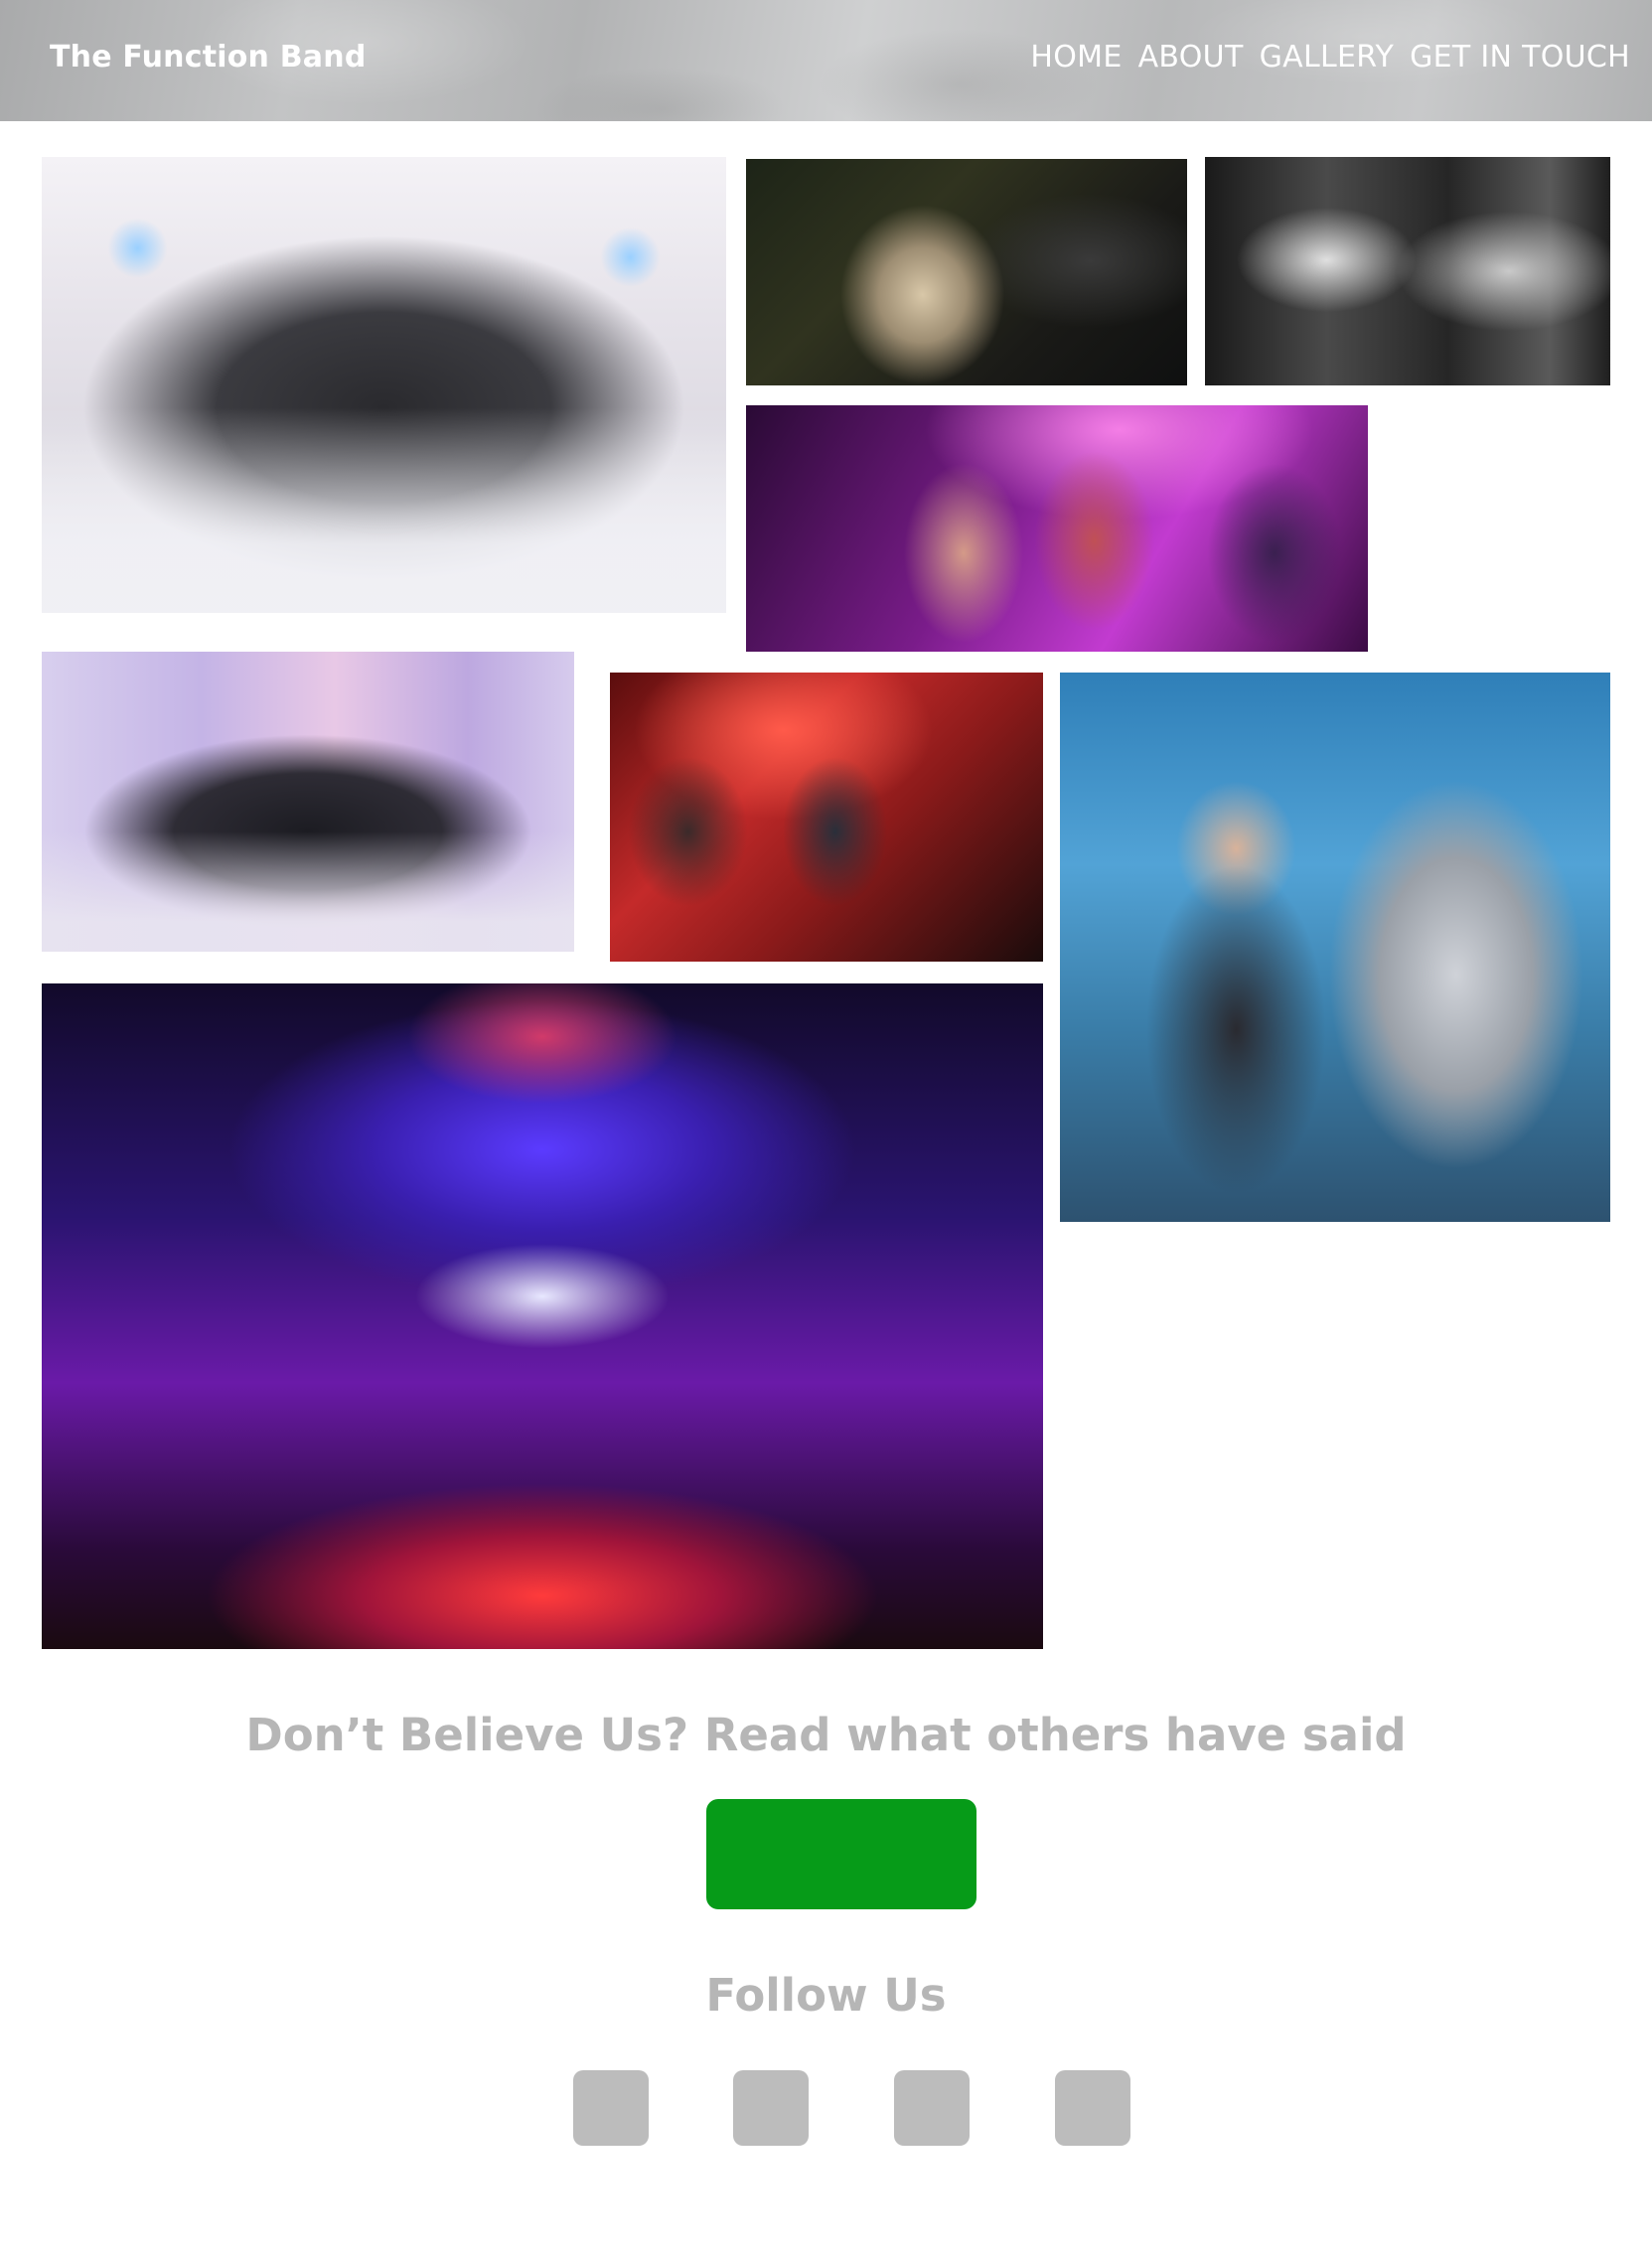 This screenshot has width=1652, height=2258. I want to click on main-nav: HOME ABOUT GALLERY GET IN TOUCH, so click(1330, 58).